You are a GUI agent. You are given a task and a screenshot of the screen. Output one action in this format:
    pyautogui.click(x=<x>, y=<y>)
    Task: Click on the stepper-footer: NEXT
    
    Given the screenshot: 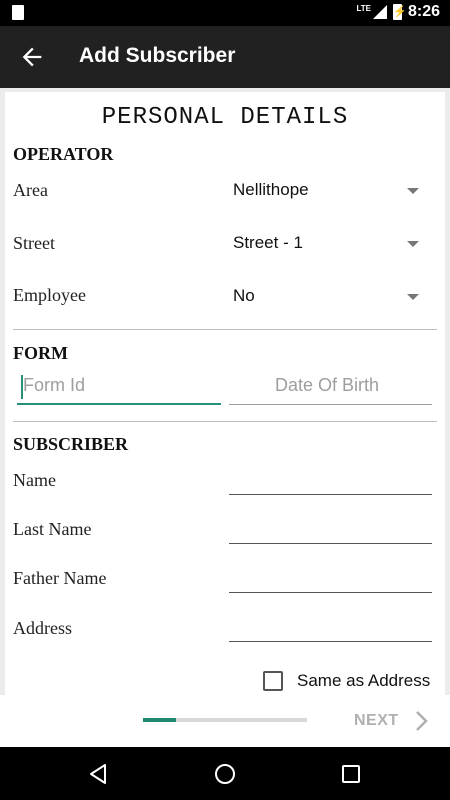 What is the action you would take?
    pyautogui.click(x=225, y=721)
    